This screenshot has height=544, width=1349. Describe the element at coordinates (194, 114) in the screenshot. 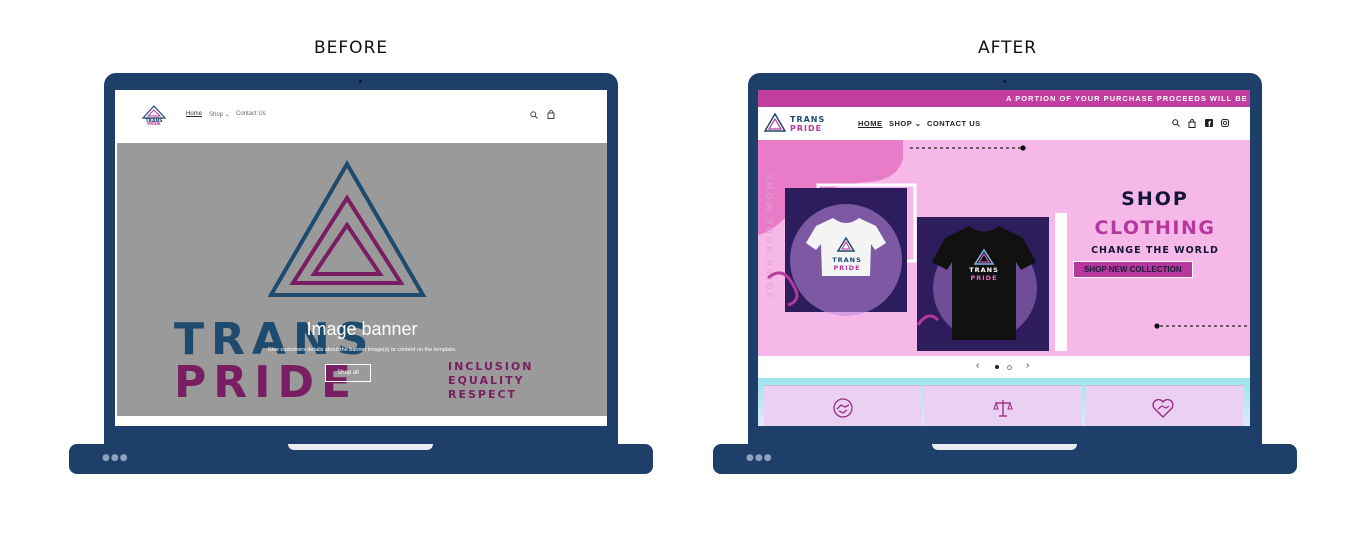

I see `nav-home: Home` at that location.